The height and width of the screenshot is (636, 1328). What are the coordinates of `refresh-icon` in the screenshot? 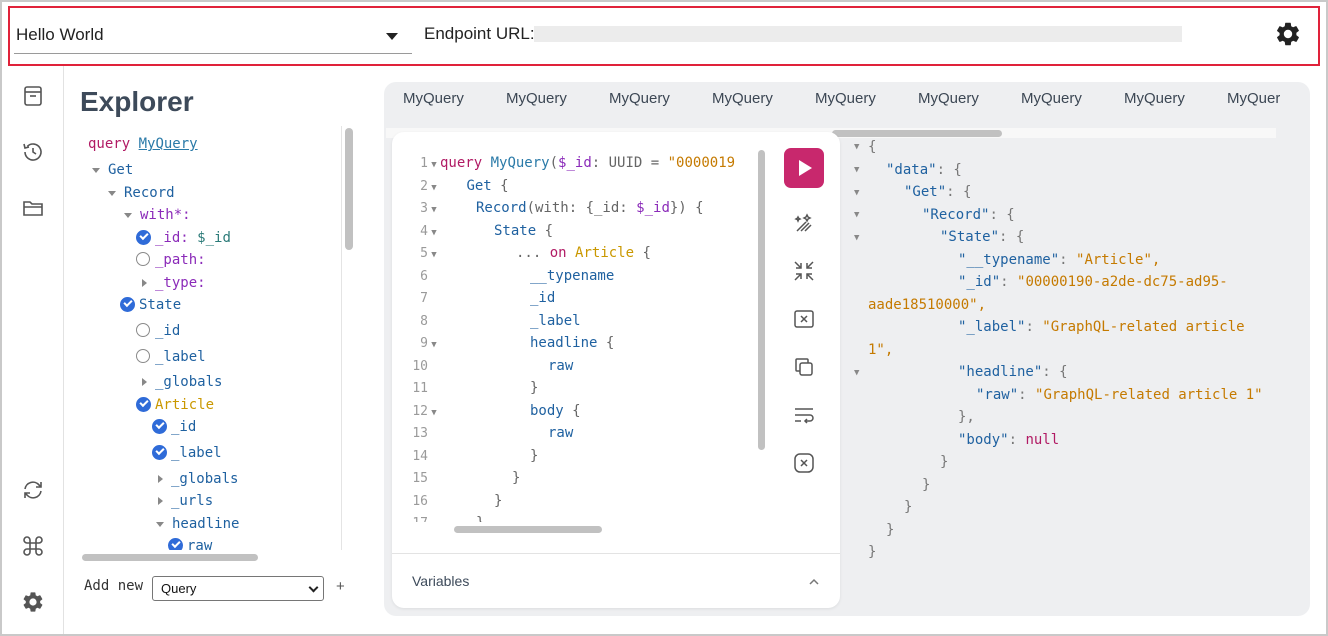 It's located at (33, 490).